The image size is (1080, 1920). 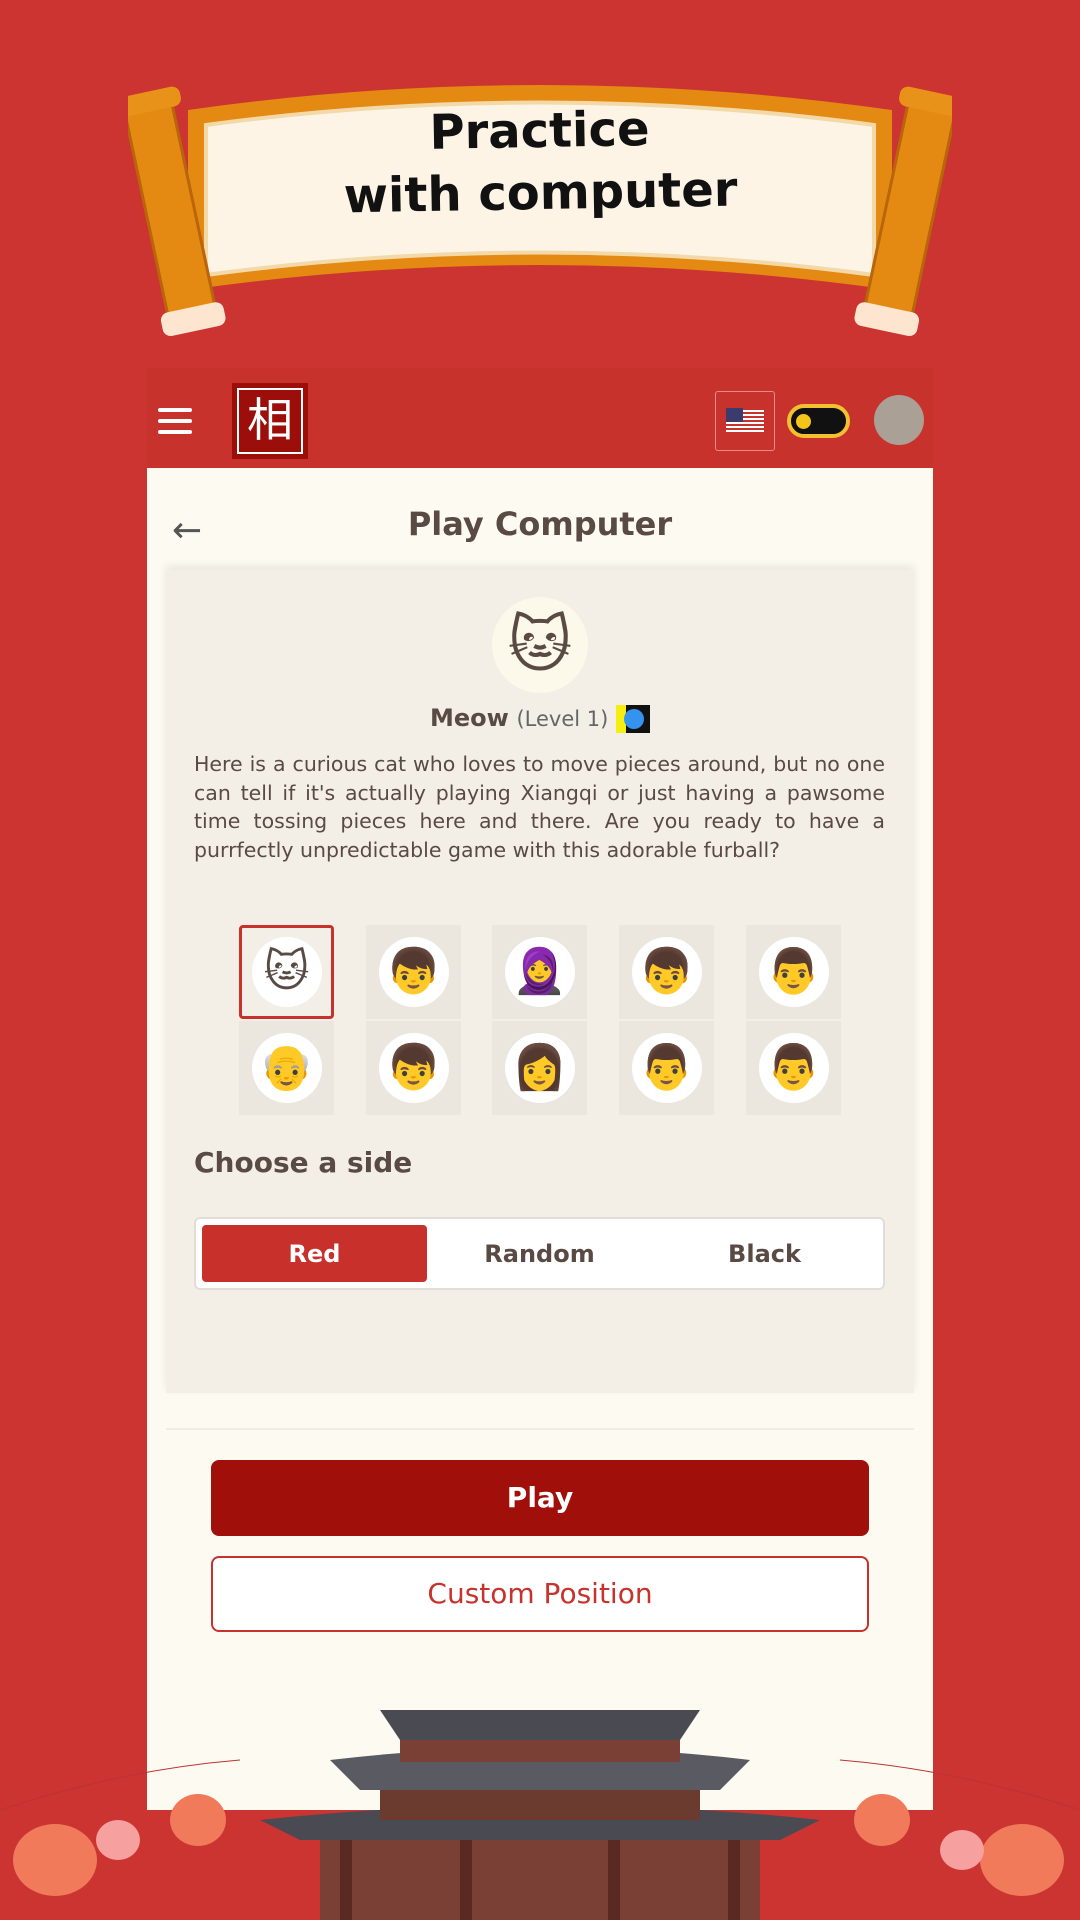 What do you see at coordinates (540, 1429) in the screenshot?
I see `divider` at bounding box center [540, 1429].